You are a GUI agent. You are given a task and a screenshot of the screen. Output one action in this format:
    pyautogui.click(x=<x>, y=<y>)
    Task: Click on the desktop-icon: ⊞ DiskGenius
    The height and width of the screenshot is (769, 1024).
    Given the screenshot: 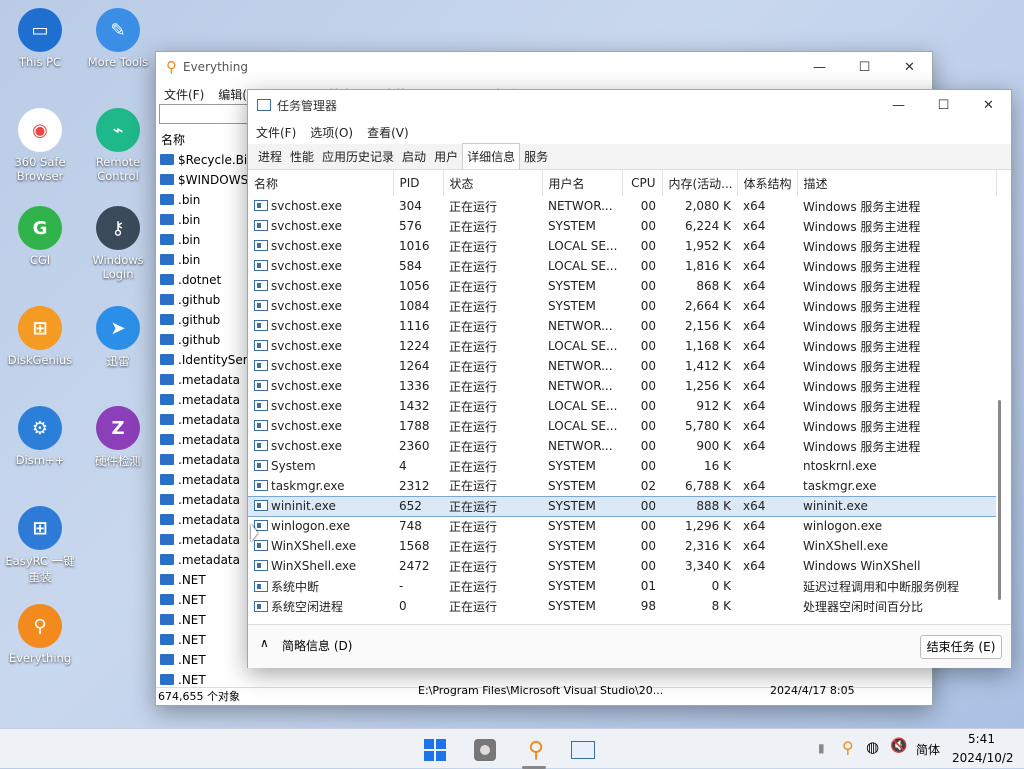 What is the action you would take?
    pyautogui.click(x=40, y=336)
    